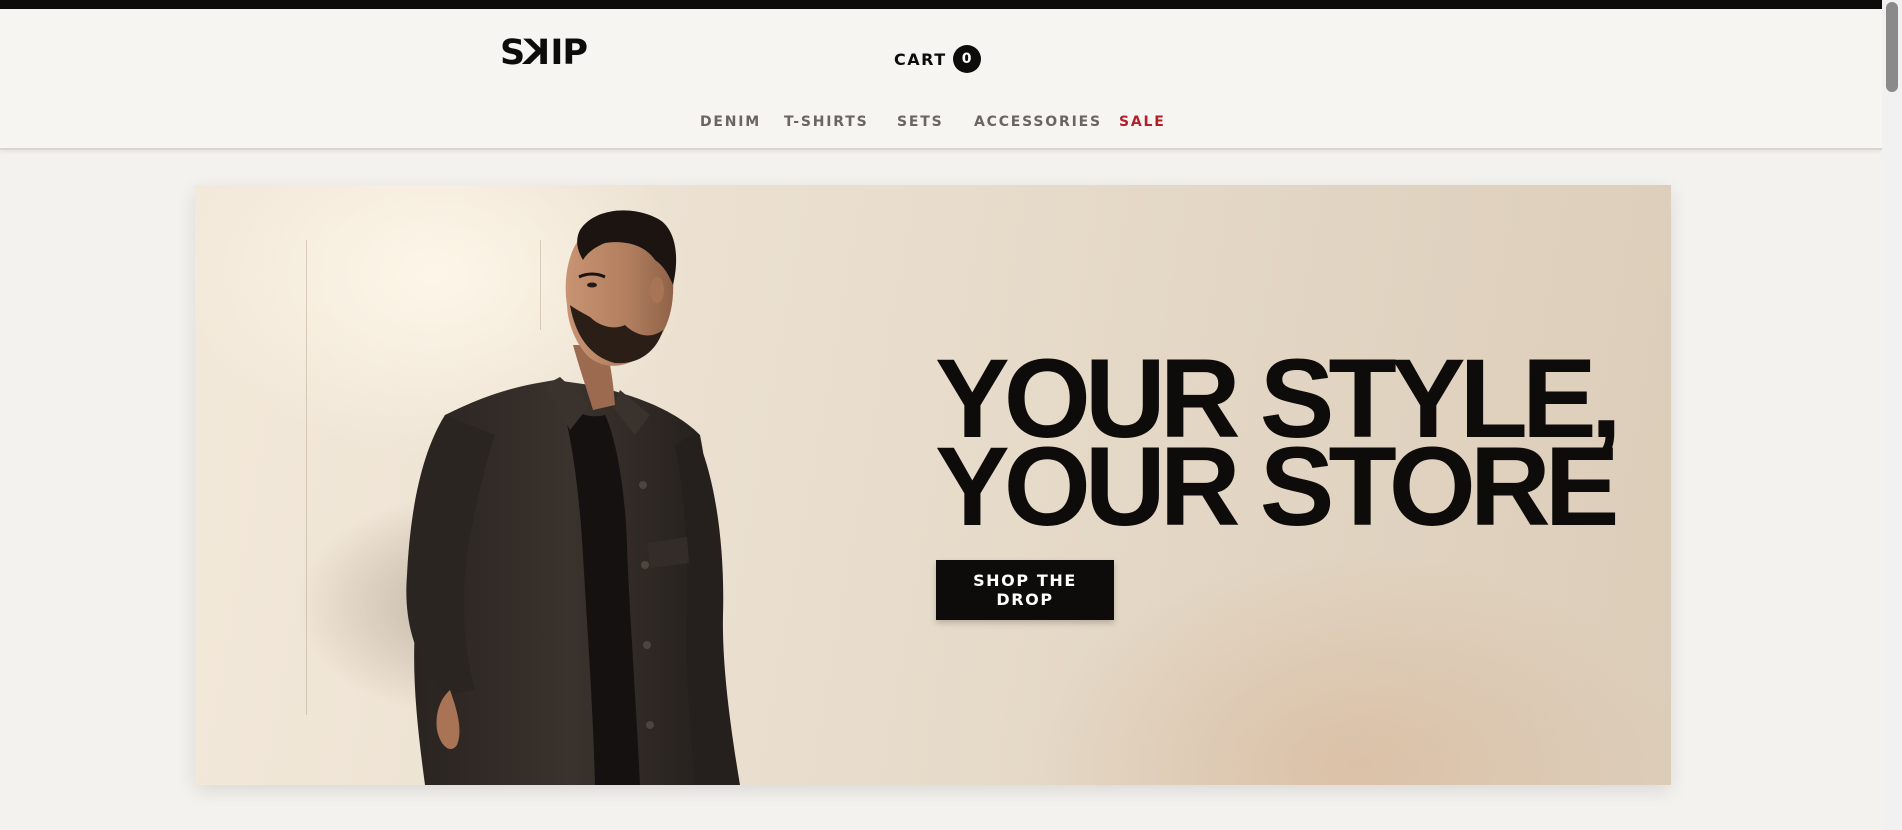 This screenshot has height=830, width=1902. I want to click on cart-button: CART 0, so click(937, 59).